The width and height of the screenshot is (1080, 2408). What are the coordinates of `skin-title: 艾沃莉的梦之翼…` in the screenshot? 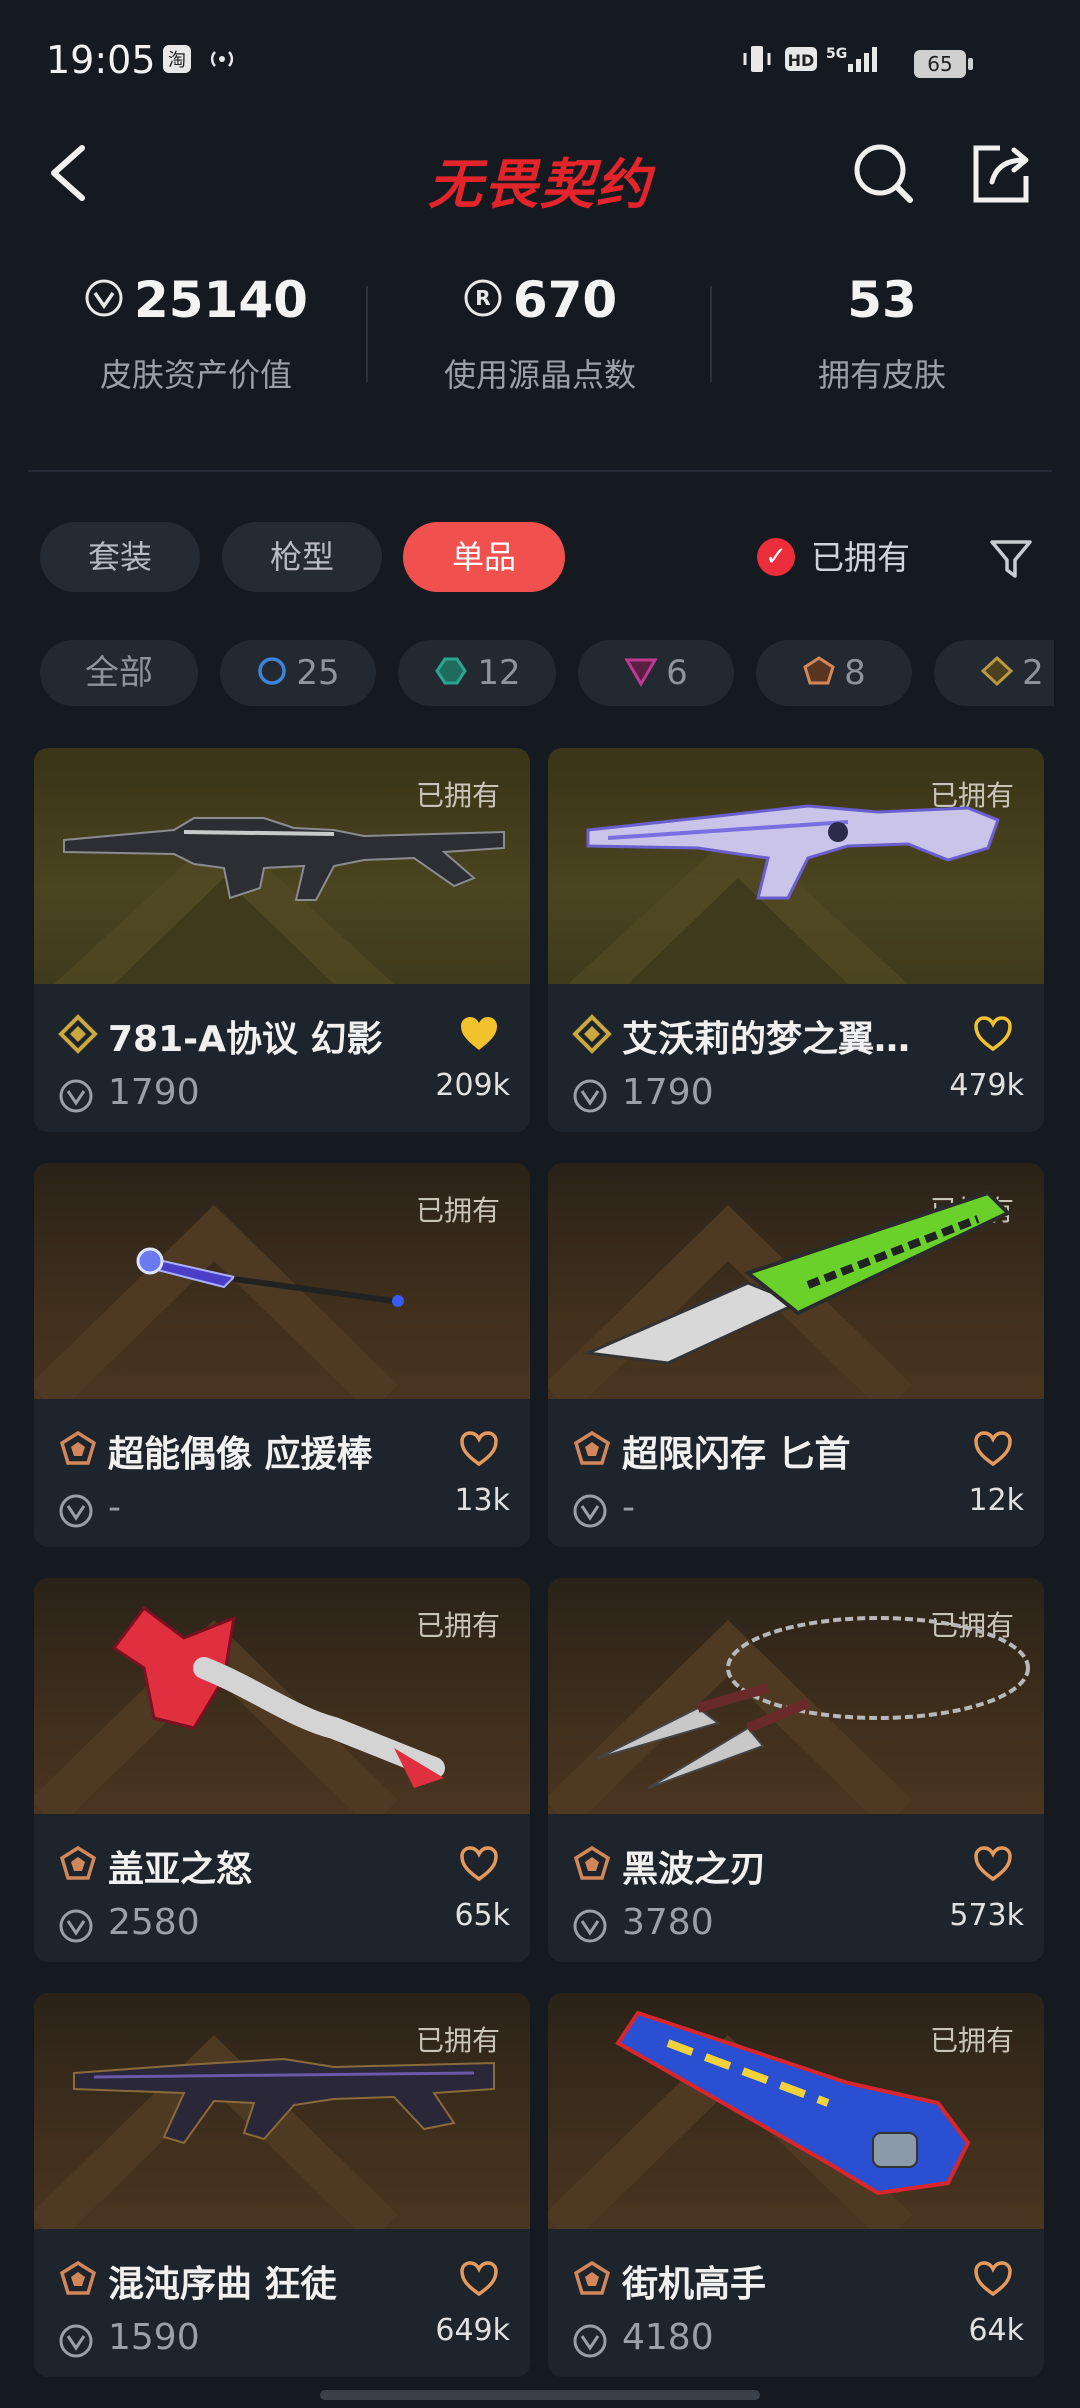 It's located at (766, 1039).